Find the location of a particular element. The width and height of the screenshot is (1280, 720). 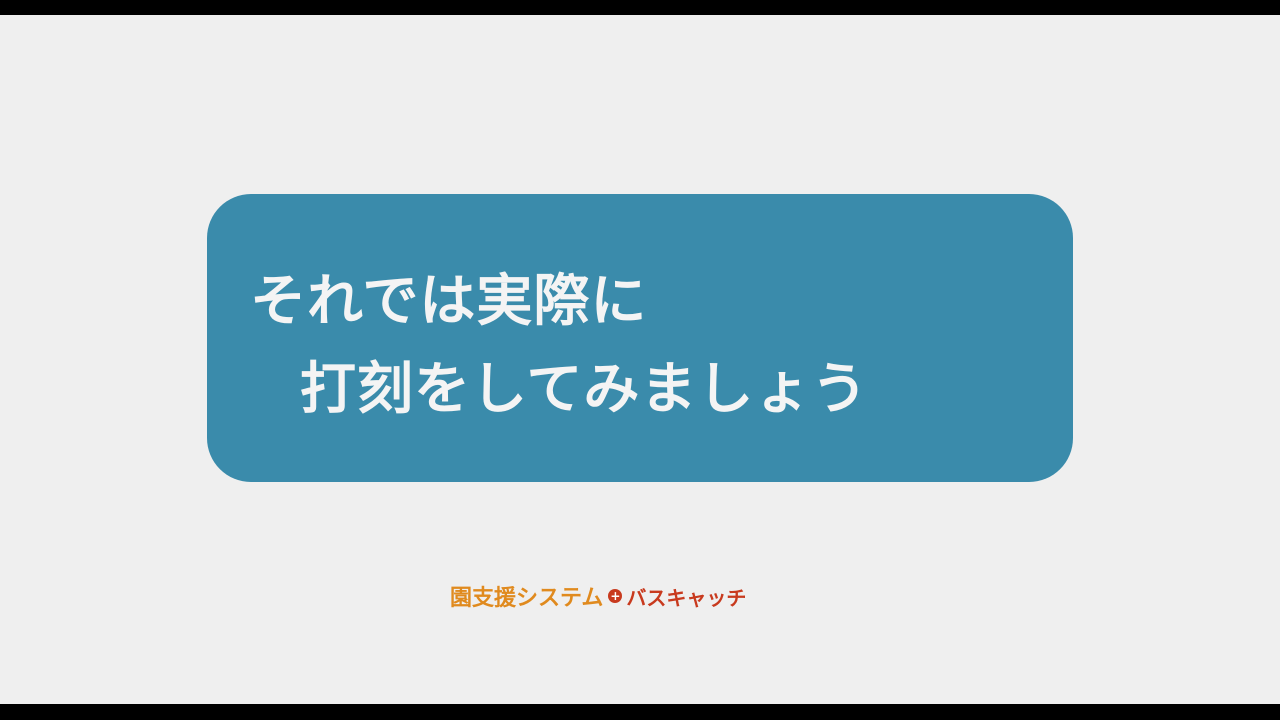

letterbox-top is located at coordinates (640, 7).